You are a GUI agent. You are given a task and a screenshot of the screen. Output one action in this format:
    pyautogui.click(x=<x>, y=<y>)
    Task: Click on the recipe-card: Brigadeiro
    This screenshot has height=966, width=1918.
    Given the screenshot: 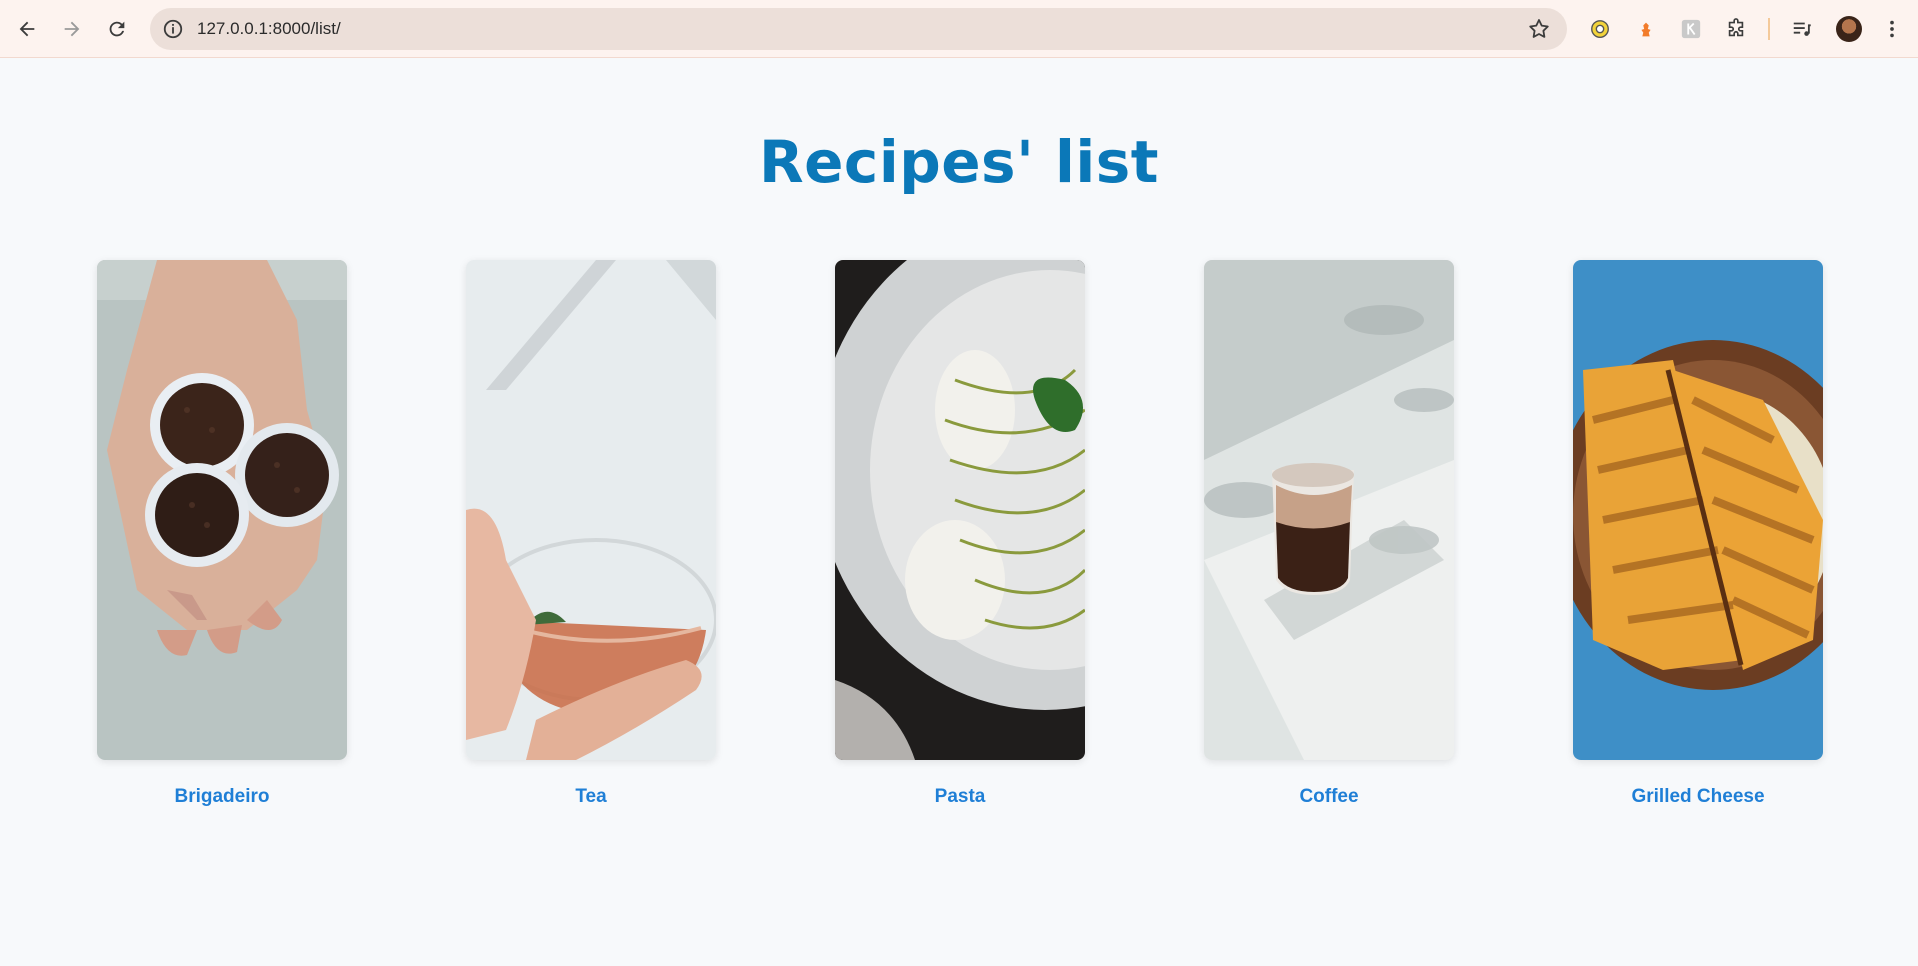 What is the action you would take?
    pyautogui.click(x=222, y=534)
    